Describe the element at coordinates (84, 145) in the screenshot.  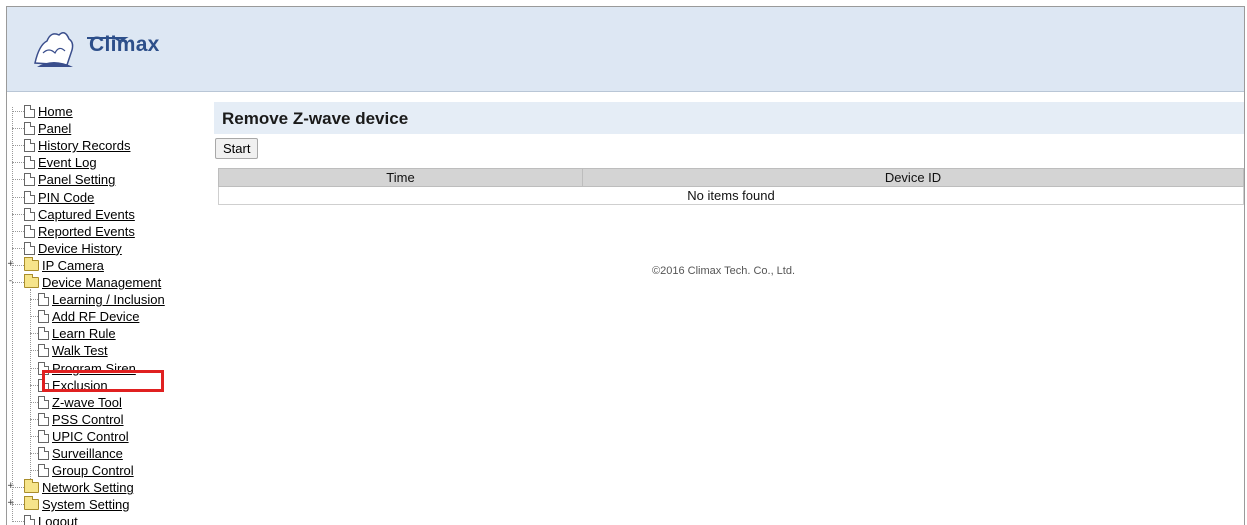
I see `sidebar-item-label: History Records` at that location.